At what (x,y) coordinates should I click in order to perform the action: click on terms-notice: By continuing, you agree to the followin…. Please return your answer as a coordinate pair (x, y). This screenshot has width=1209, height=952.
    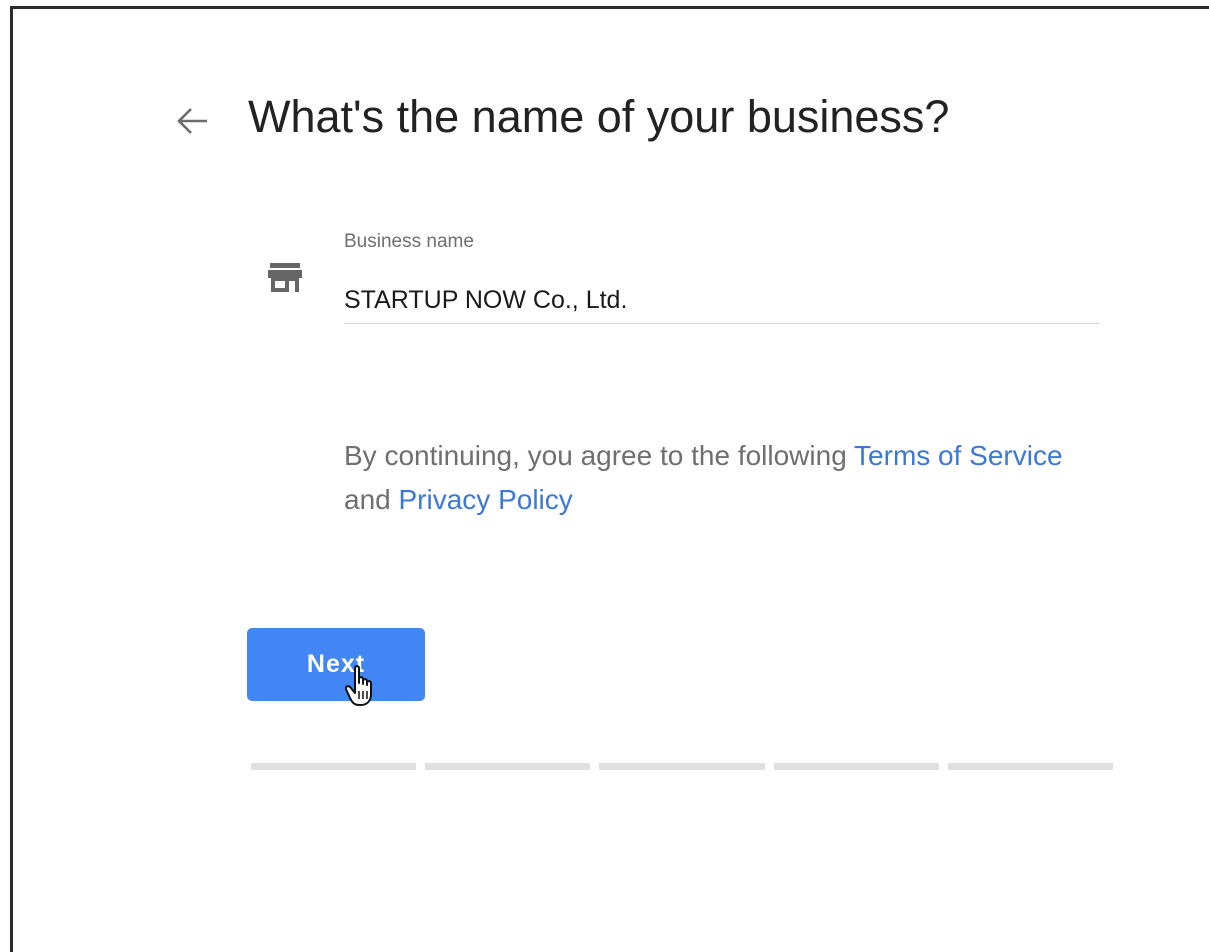
    Looking at the image, I should click on (709, 478).